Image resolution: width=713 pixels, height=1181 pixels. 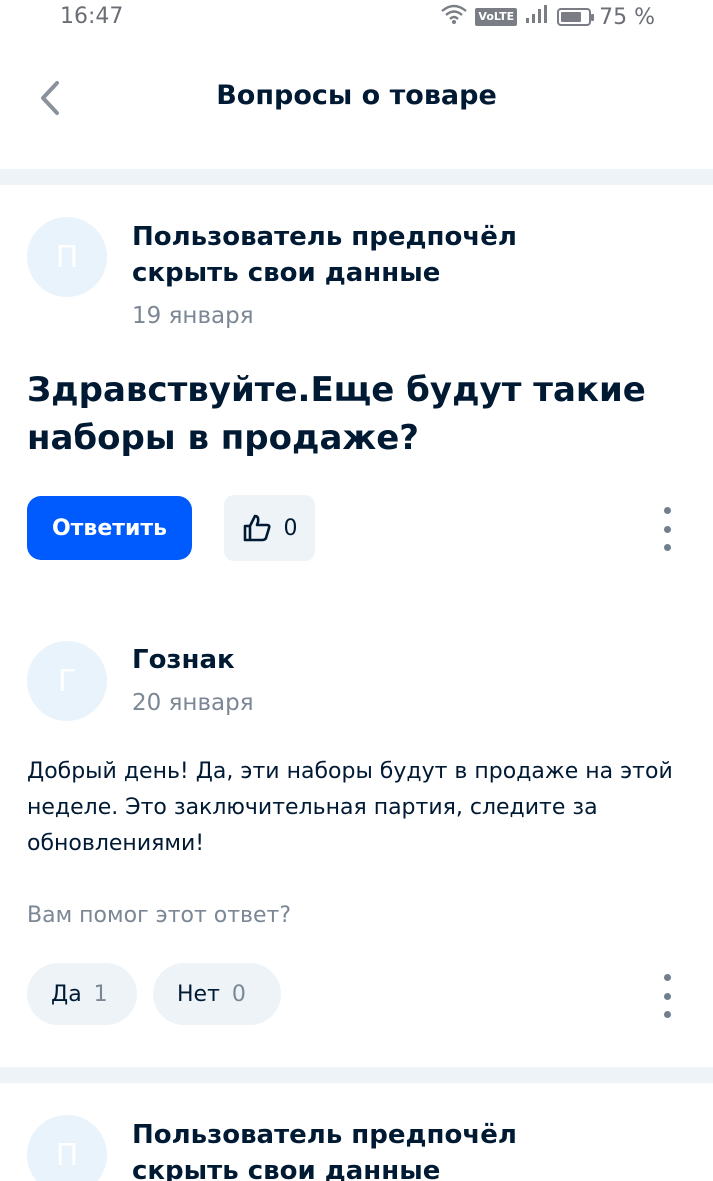 What do you see at coordinates (66, 994) in the screenshot?
I see `yes-label: Да` at bounding box center [66, 994].